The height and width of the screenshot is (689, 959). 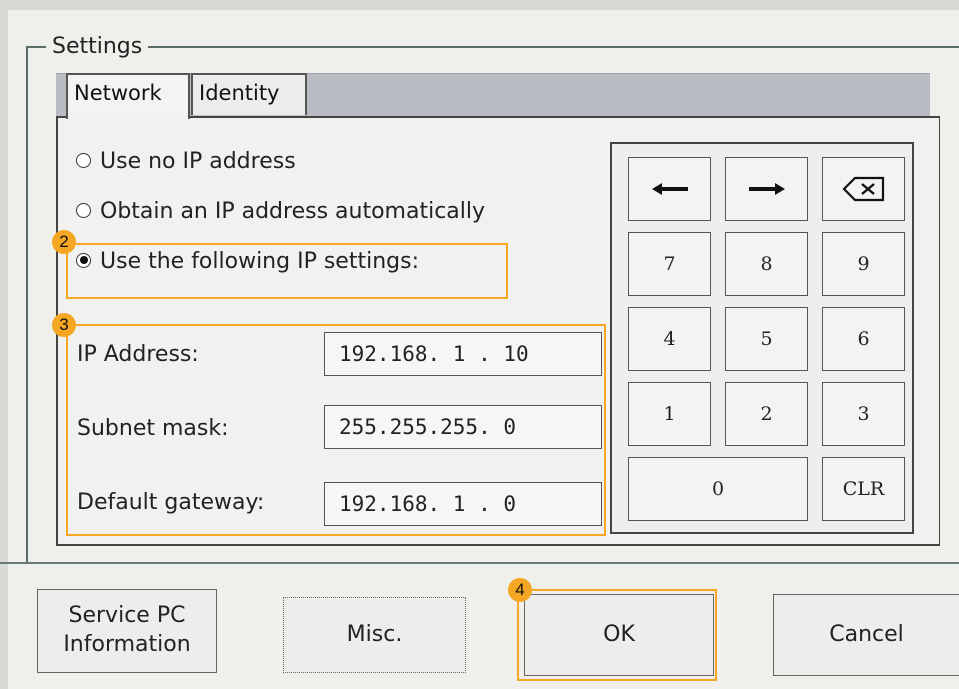 I want to click on radio-no-ip: Use no IP address, so click(x=186, y=161).